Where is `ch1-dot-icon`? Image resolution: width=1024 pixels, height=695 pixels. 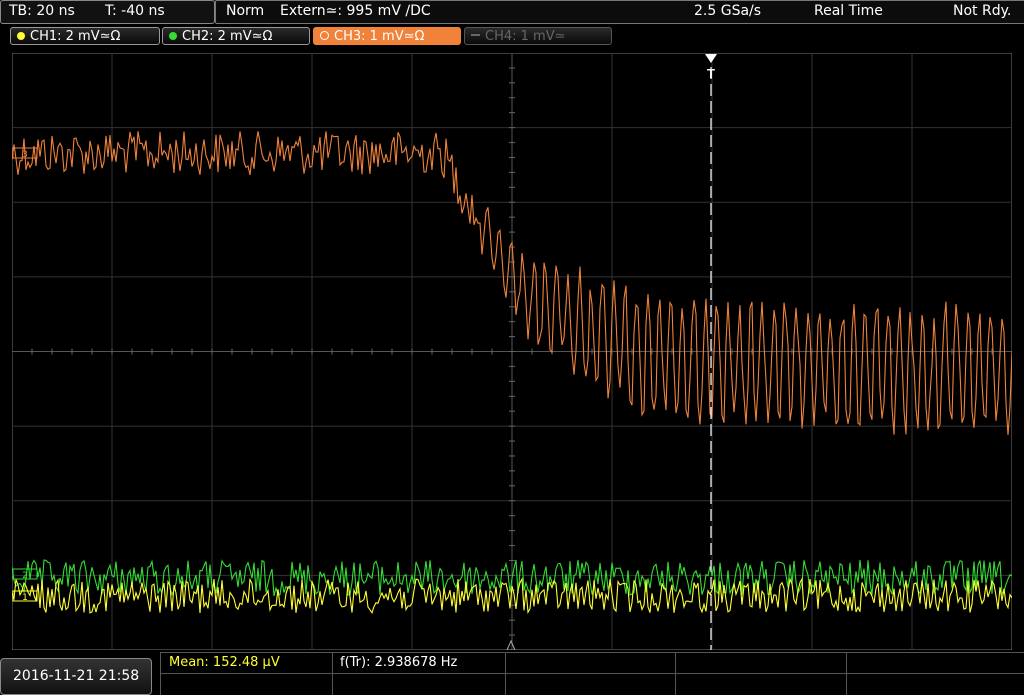 ch1-dot-icon is located at coordinates (21, 36).